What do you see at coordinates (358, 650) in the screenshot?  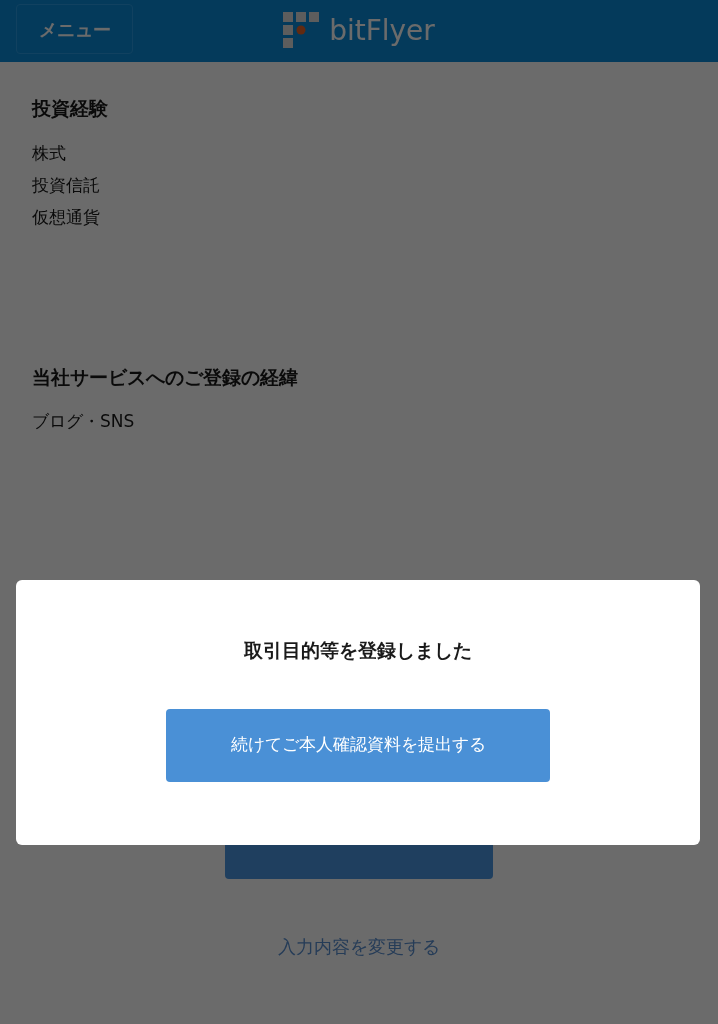 I see `success-message: 取引目的等を登録しました` at bounding box center [358, 650].